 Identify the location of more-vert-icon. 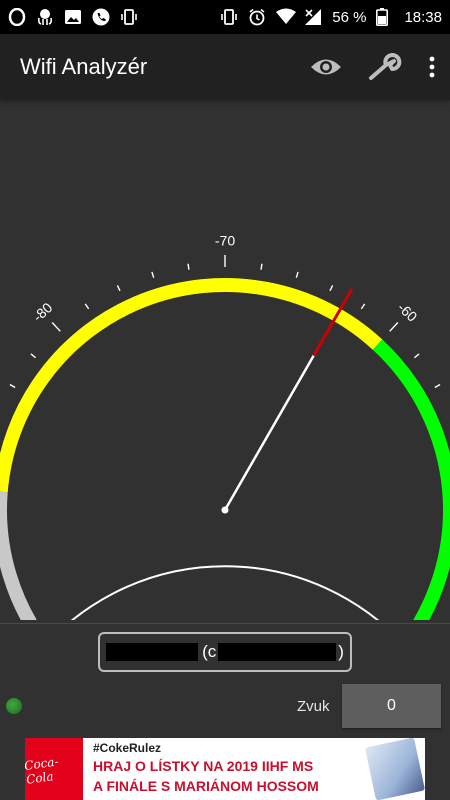
(432, 67).